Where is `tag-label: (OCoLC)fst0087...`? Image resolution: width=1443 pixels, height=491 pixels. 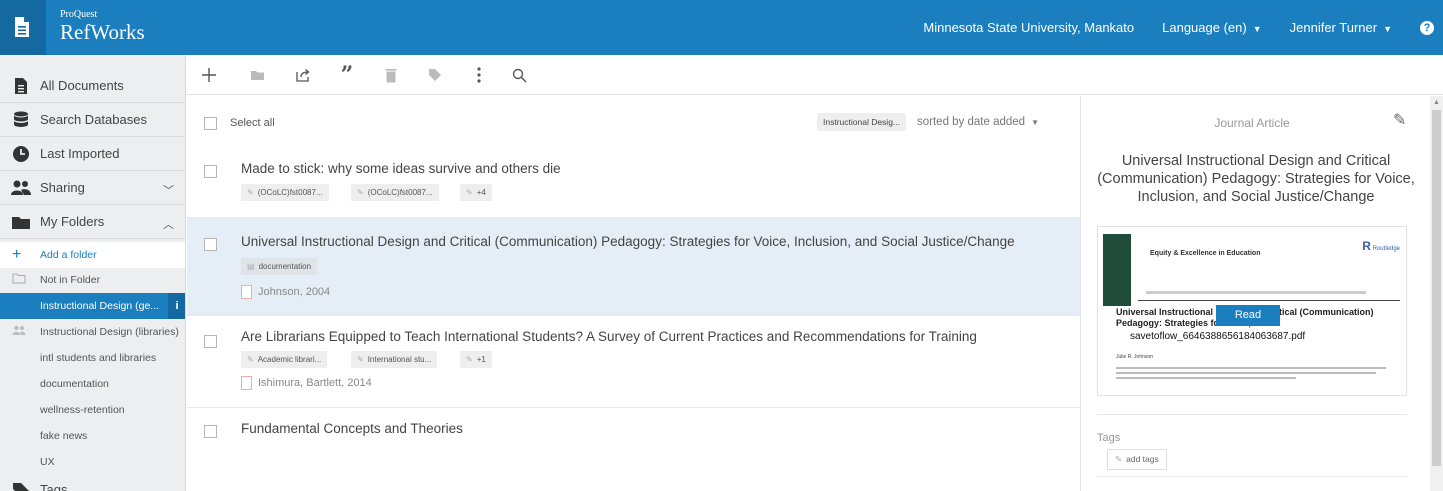
tag-label: (OCoLC)fst0087... is located at coordinates (290, 192).